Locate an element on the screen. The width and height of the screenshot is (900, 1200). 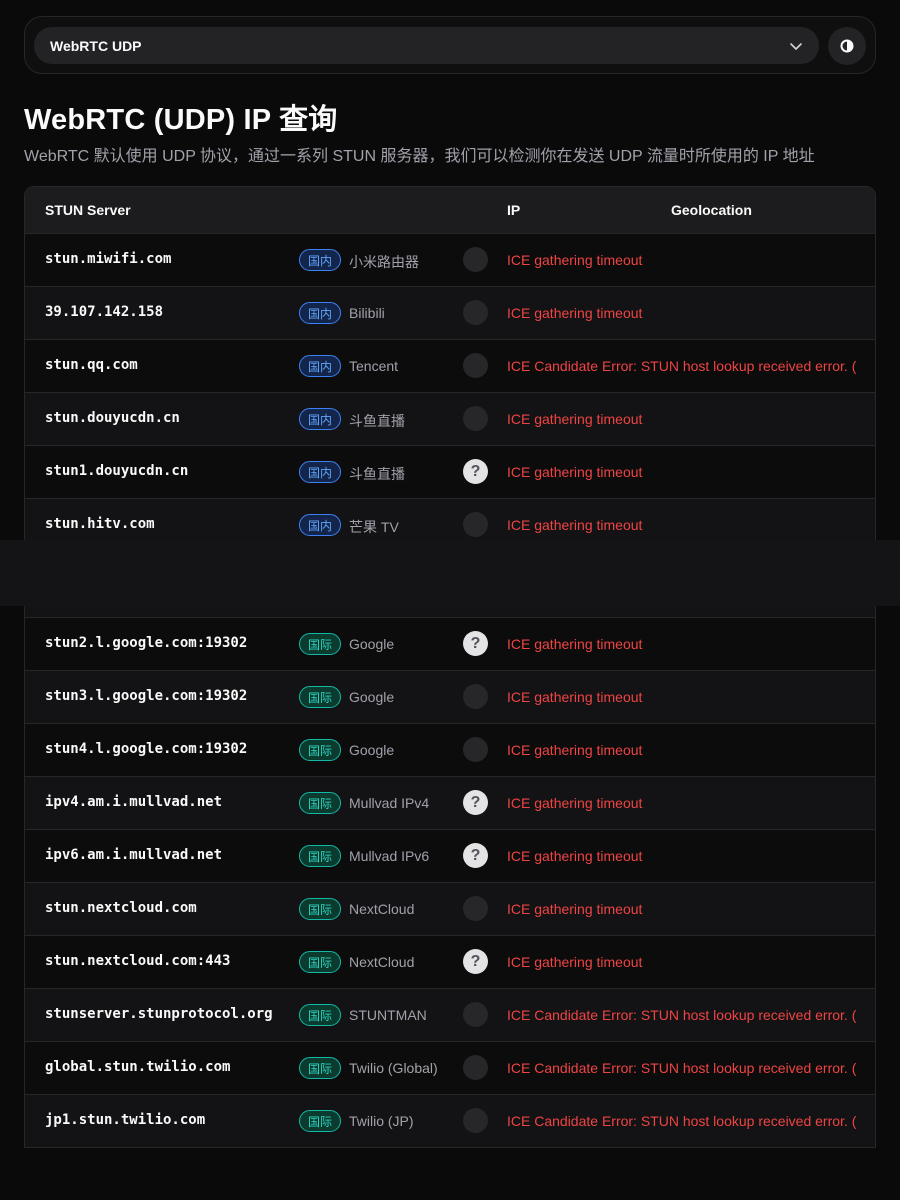
test-type-select-value: WebRTC UDP is located at coordinates (96, 45).